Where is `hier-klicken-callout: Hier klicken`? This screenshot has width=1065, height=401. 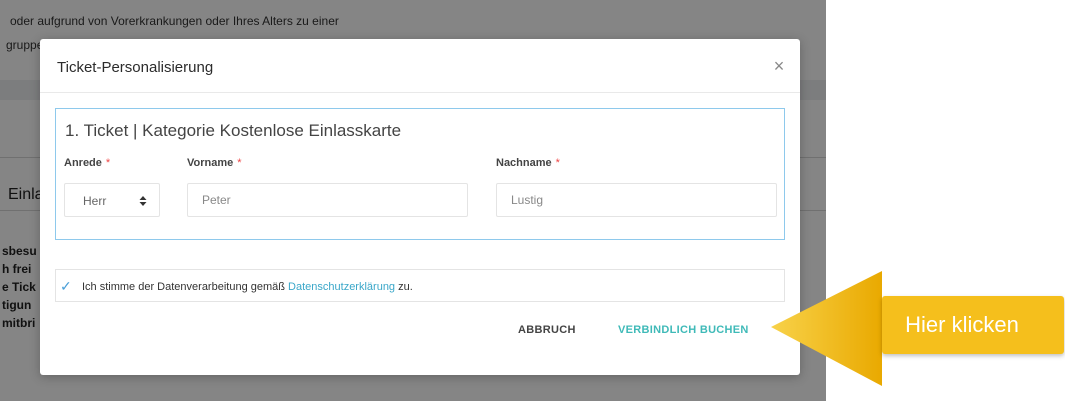 hier-klicken-callout: Hier klicken is located at coordinates (973, 325).